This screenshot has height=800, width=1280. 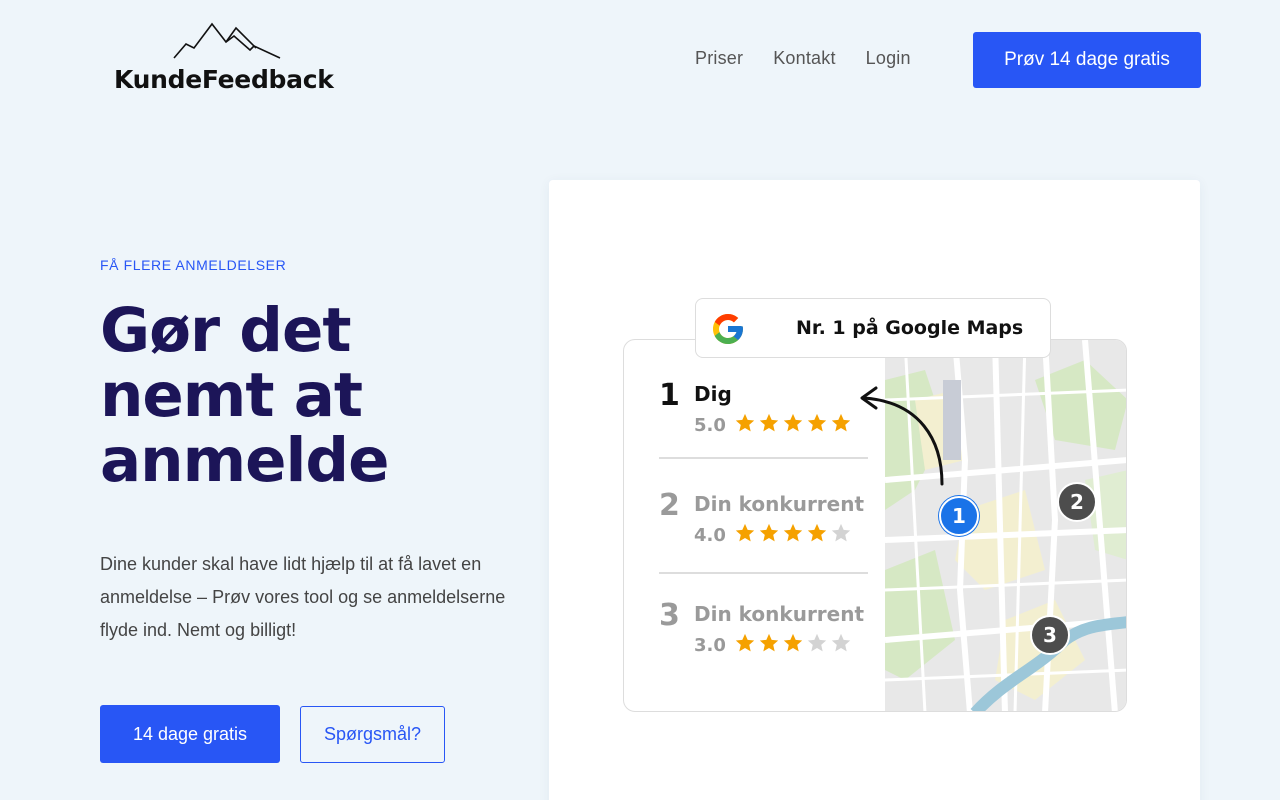 What do you see at coordinates (372, 734) in the screenshot?
I see `questions-button: Spørgsmål?` at bounding box center [372, 734].